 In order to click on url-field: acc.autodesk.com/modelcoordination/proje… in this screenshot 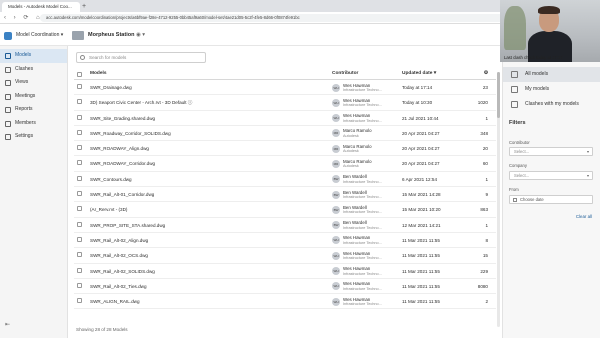, I will do `click(275, 18)`.